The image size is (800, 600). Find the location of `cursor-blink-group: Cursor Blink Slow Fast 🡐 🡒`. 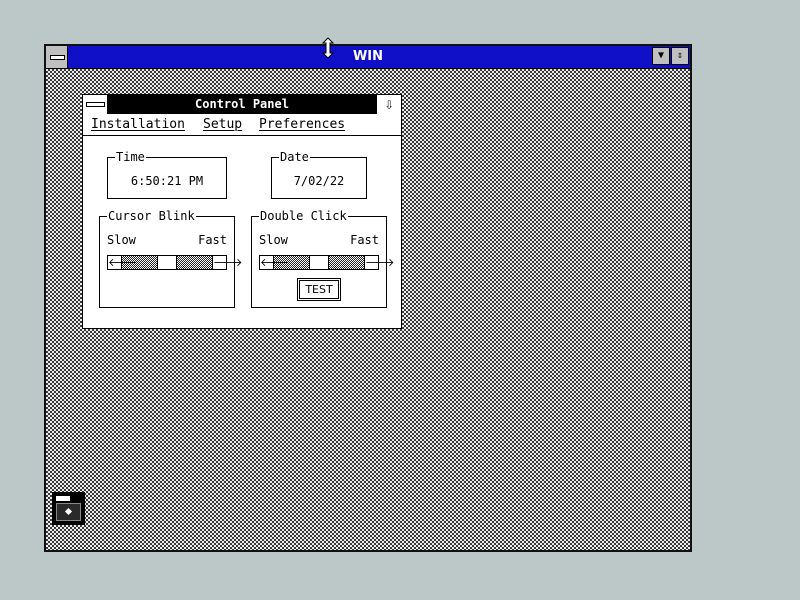

cursor-blink-group: Cursor Blink Slow Fast 🡐 🡒 is located at coordinates (171, 258).